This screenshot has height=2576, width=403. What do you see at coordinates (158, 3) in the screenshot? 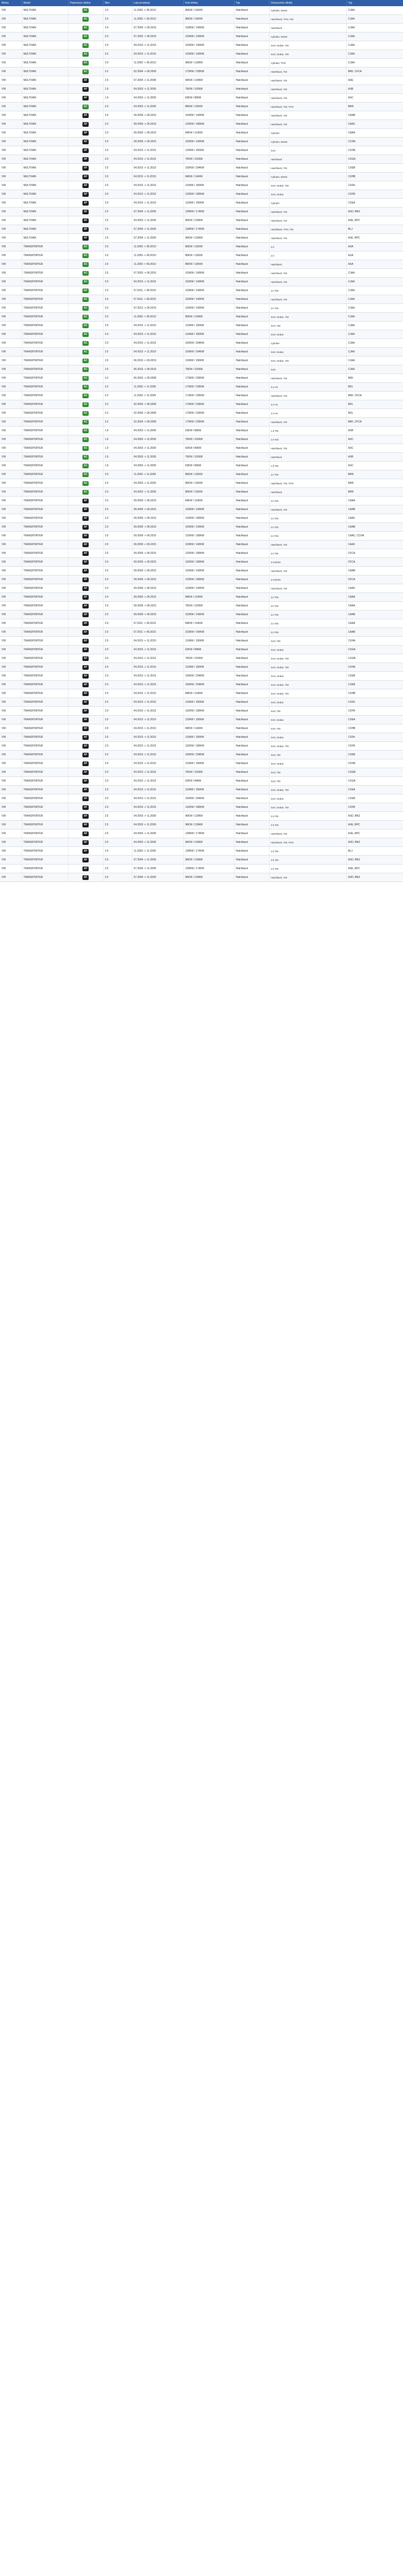
I see `header-cell: Lata produkcji` at bounding box center [158, 3].